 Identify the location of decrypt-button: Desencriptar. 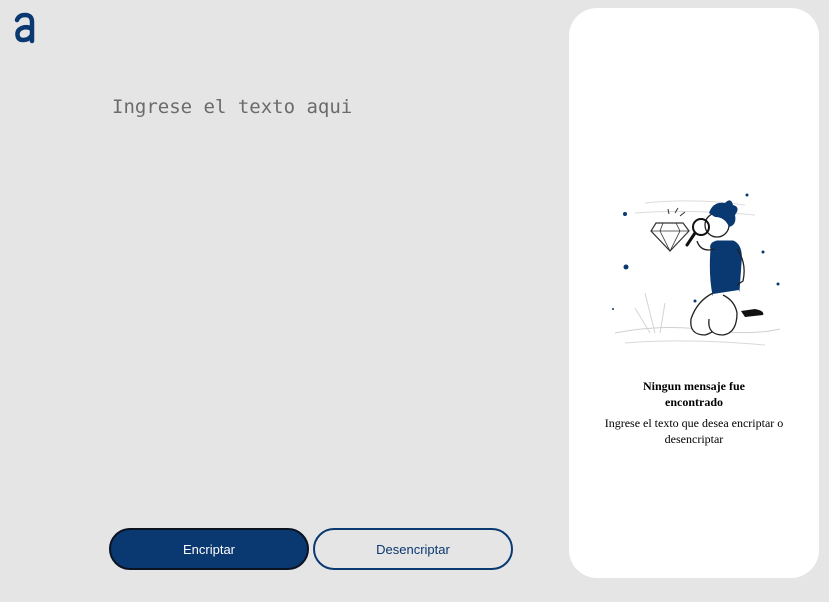
(413, 549).